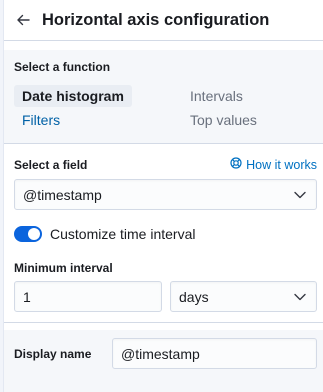  Describe the element at coordinates (281, 164) in the screenshot. I see `how-it-works-label: How it works` at that location.